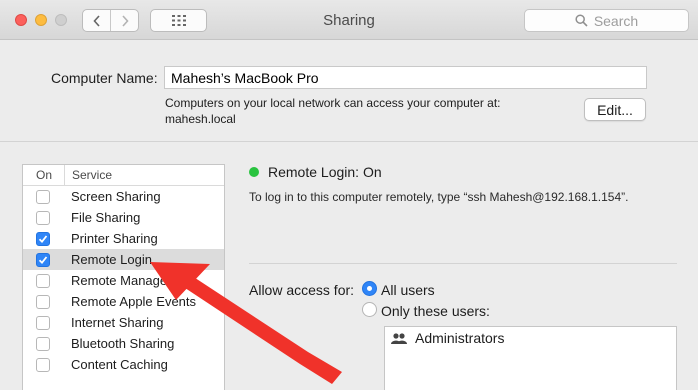 The width and height of the screenshot is (698, 390). What do you see at coordinates (106, 217) in the screenshot?
I see `service-label: File Sharing` at bounding box center [106, 217].